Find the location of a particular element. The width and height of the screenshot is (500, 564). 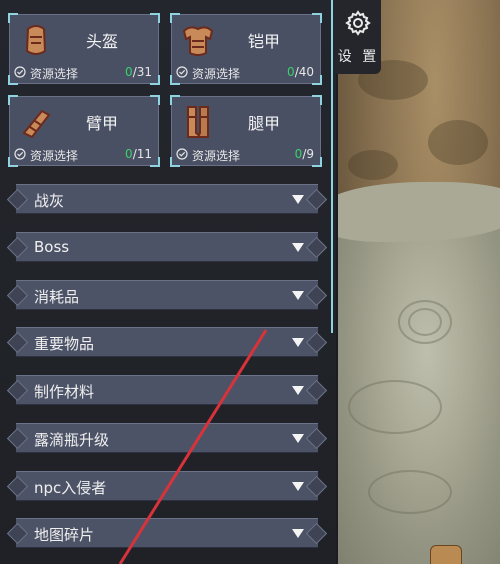

category-row-crafting-materials: 制作材料 is located at coordinates (167, 390).